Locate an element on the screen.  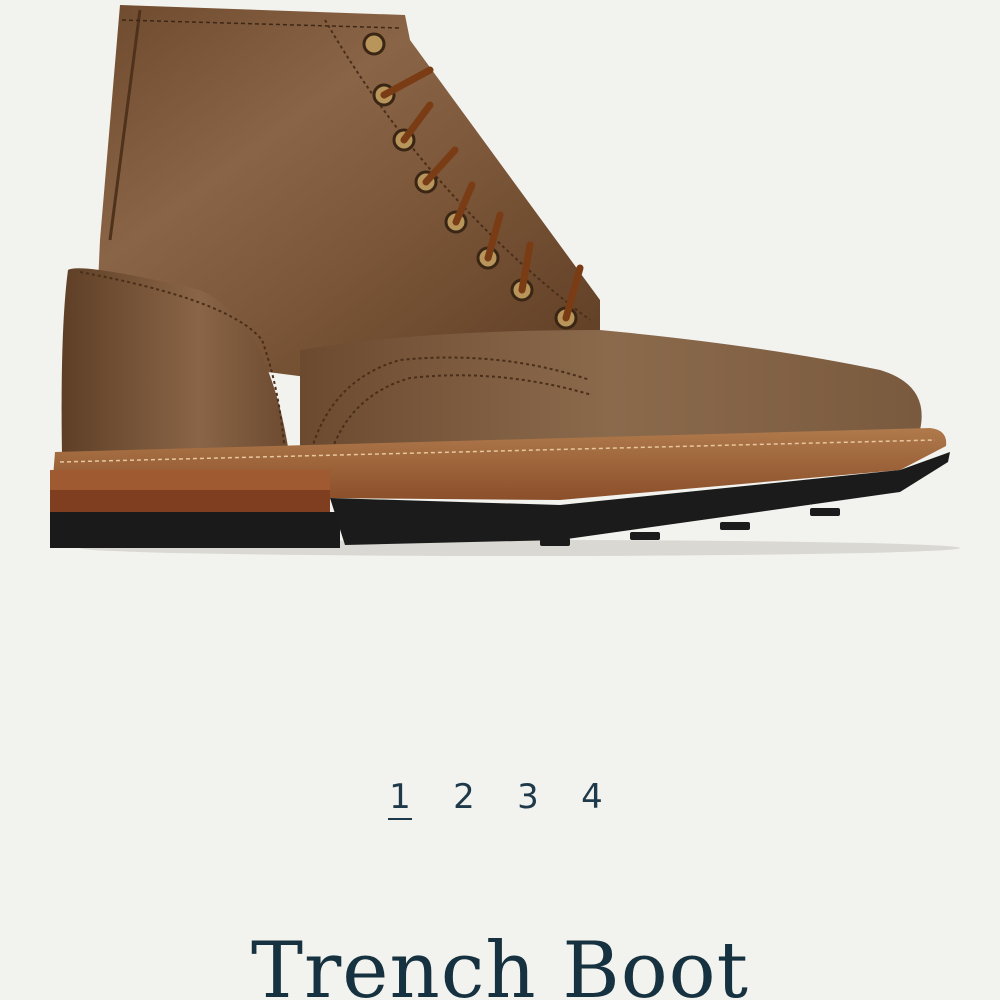
gallery-pagination: 1 2 3 4 is located at coordinates (500, 800).